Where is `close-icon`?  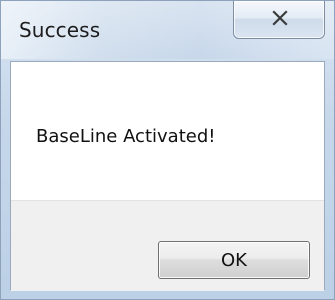 close-icon is located at coordinates (280, 18).